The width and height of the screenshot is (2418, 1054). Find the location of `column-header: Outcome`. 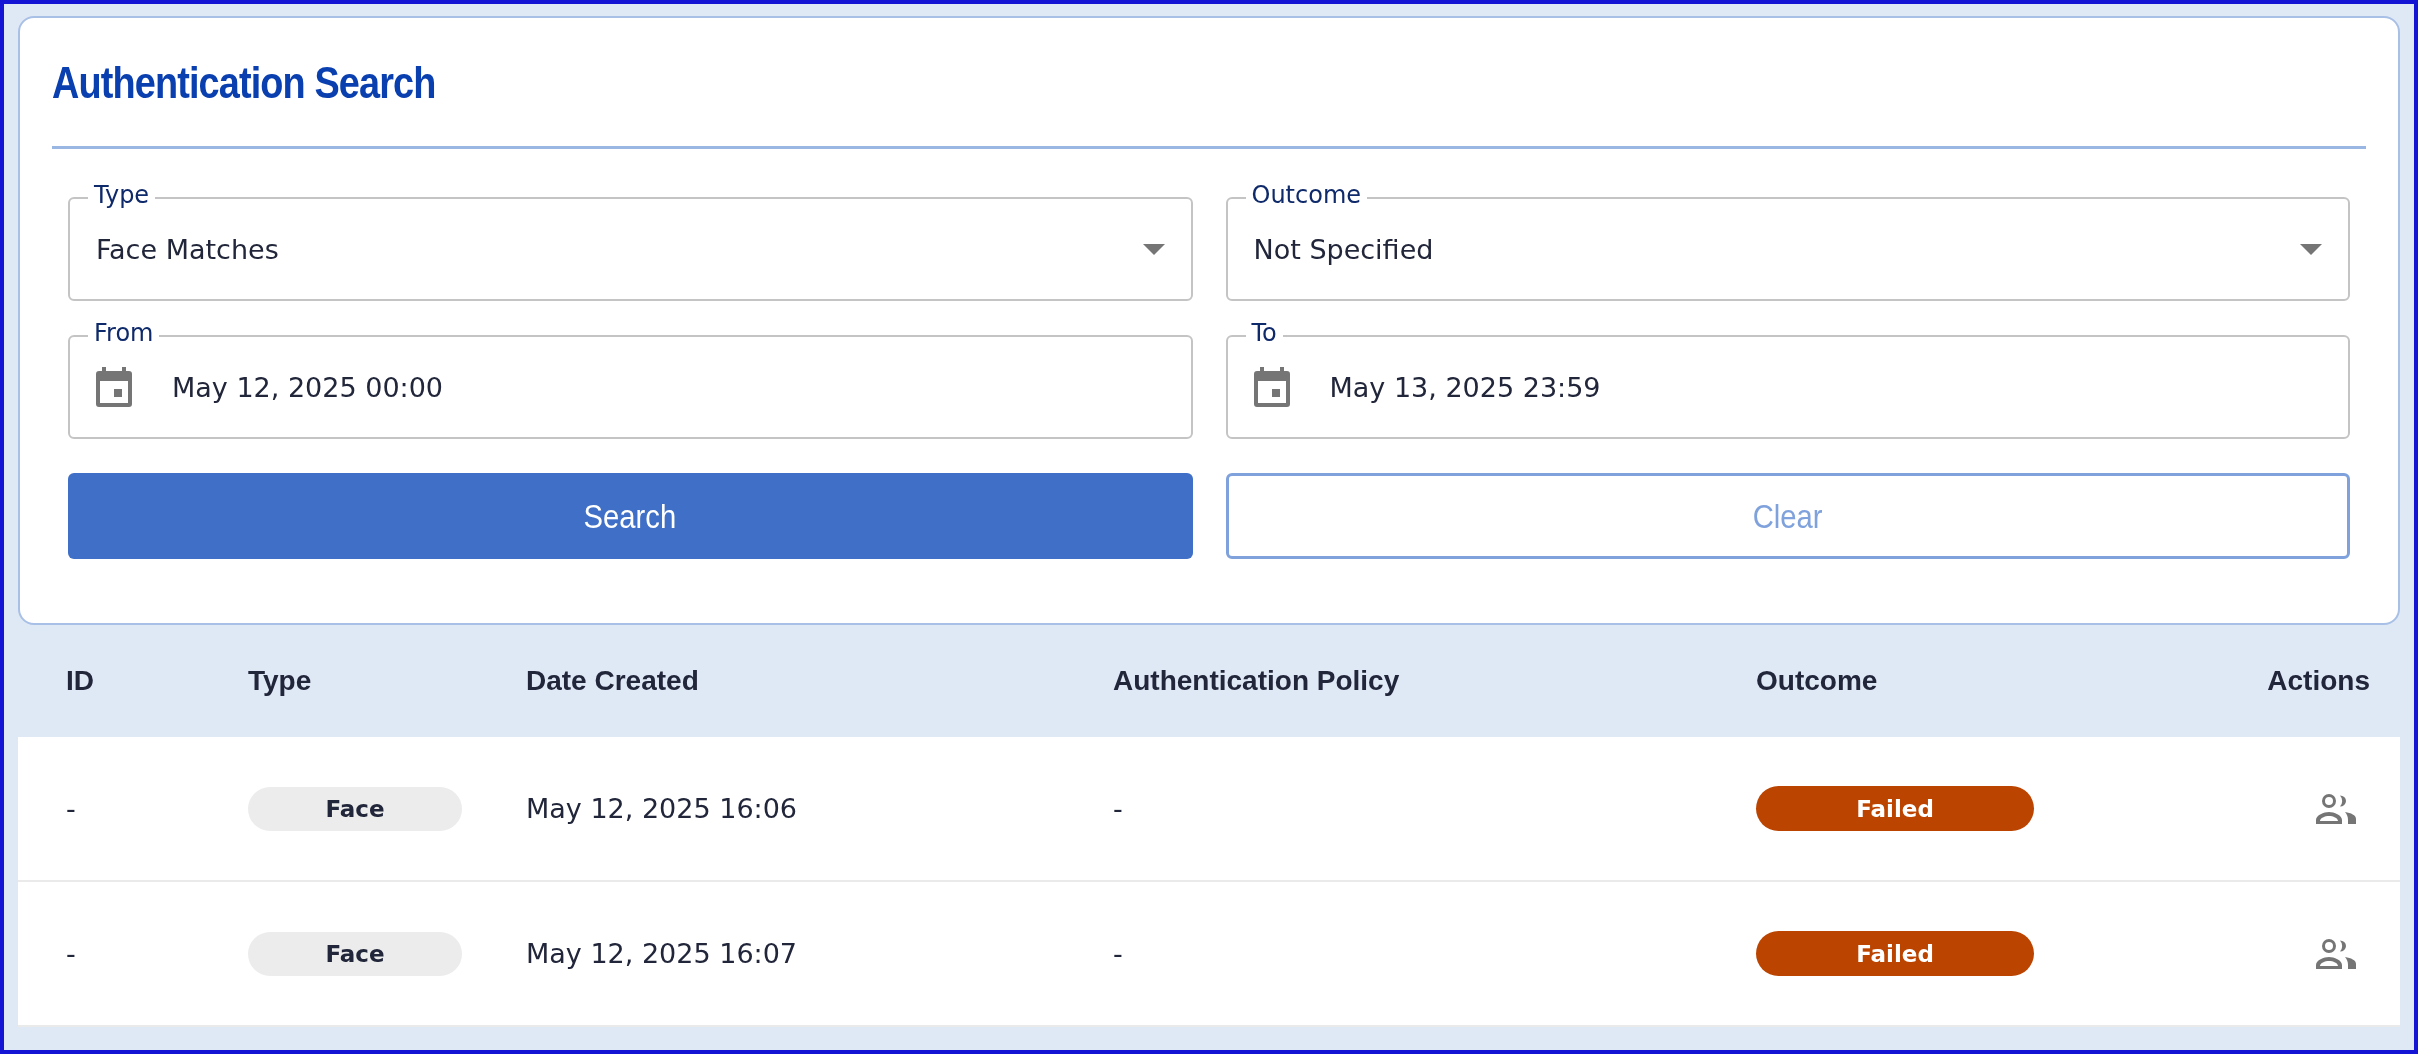

column-header: Outcome is located at coordinates (1817, 681).